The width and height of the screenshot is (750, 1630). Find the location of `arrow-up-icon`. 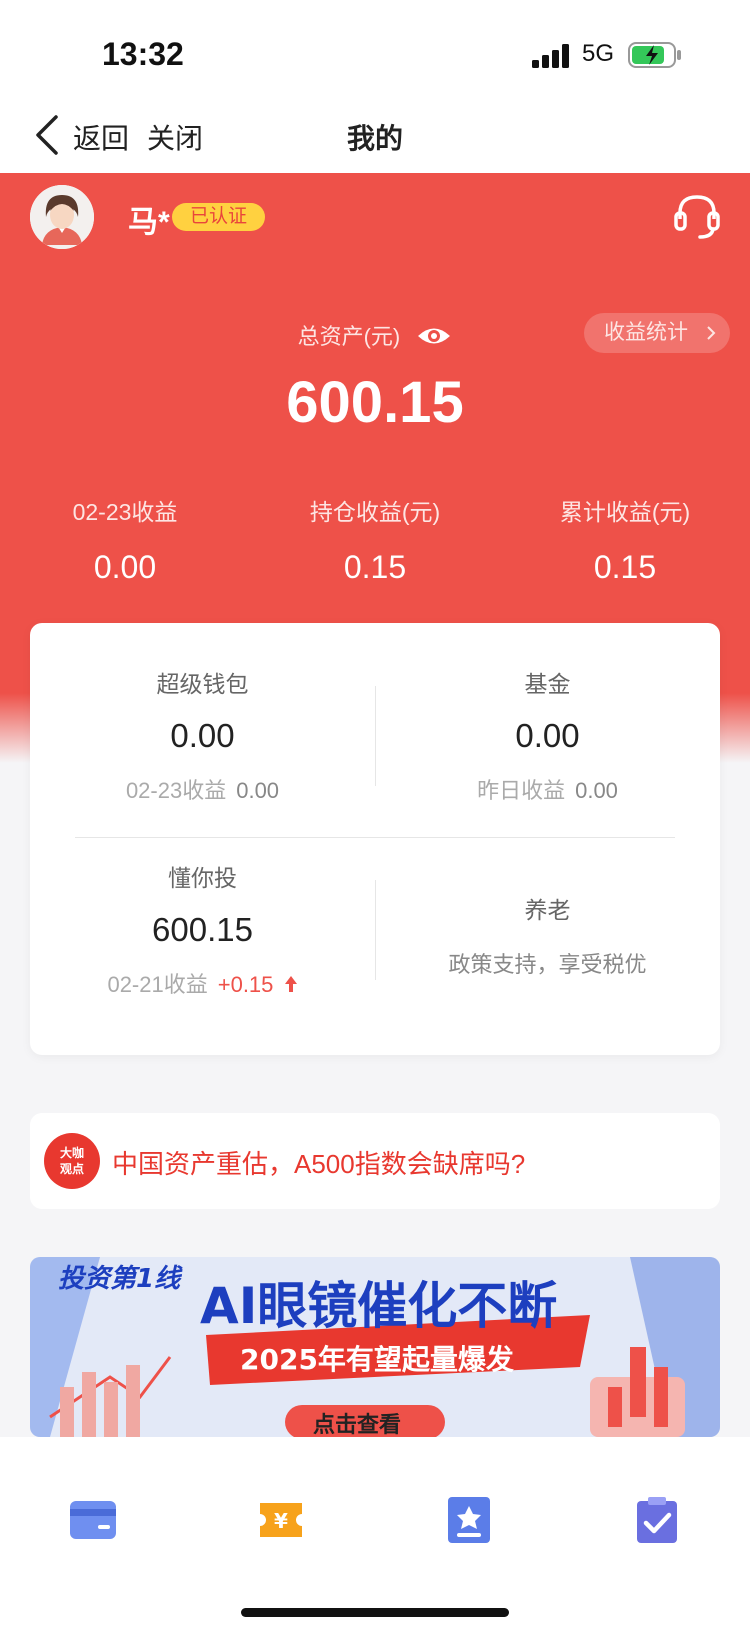

arrow-up-icon is located at coordinates (290, 984).